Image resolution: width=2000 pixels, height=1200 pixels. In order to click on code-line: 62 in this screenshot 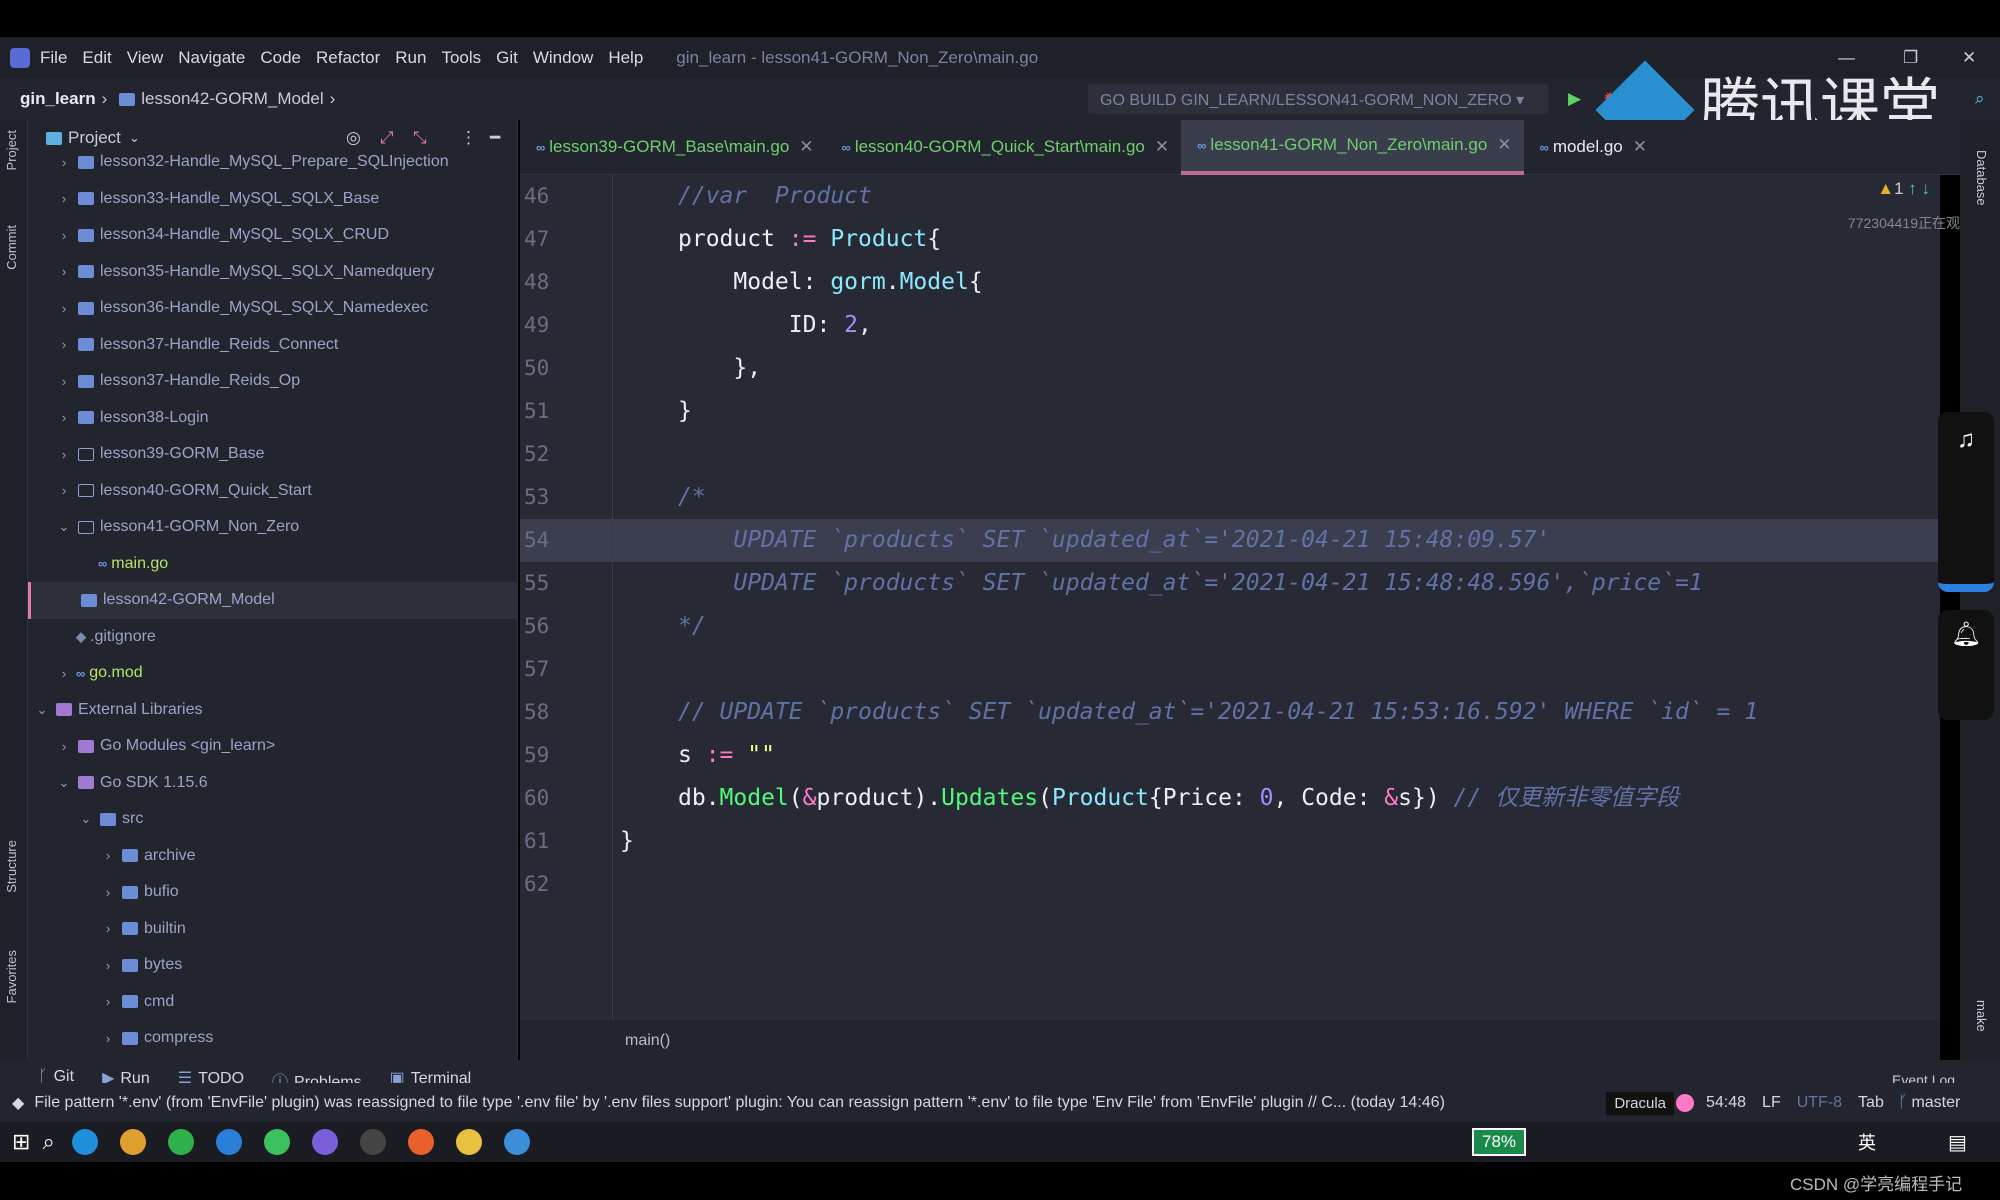, I will do `click(1230, 884)`.